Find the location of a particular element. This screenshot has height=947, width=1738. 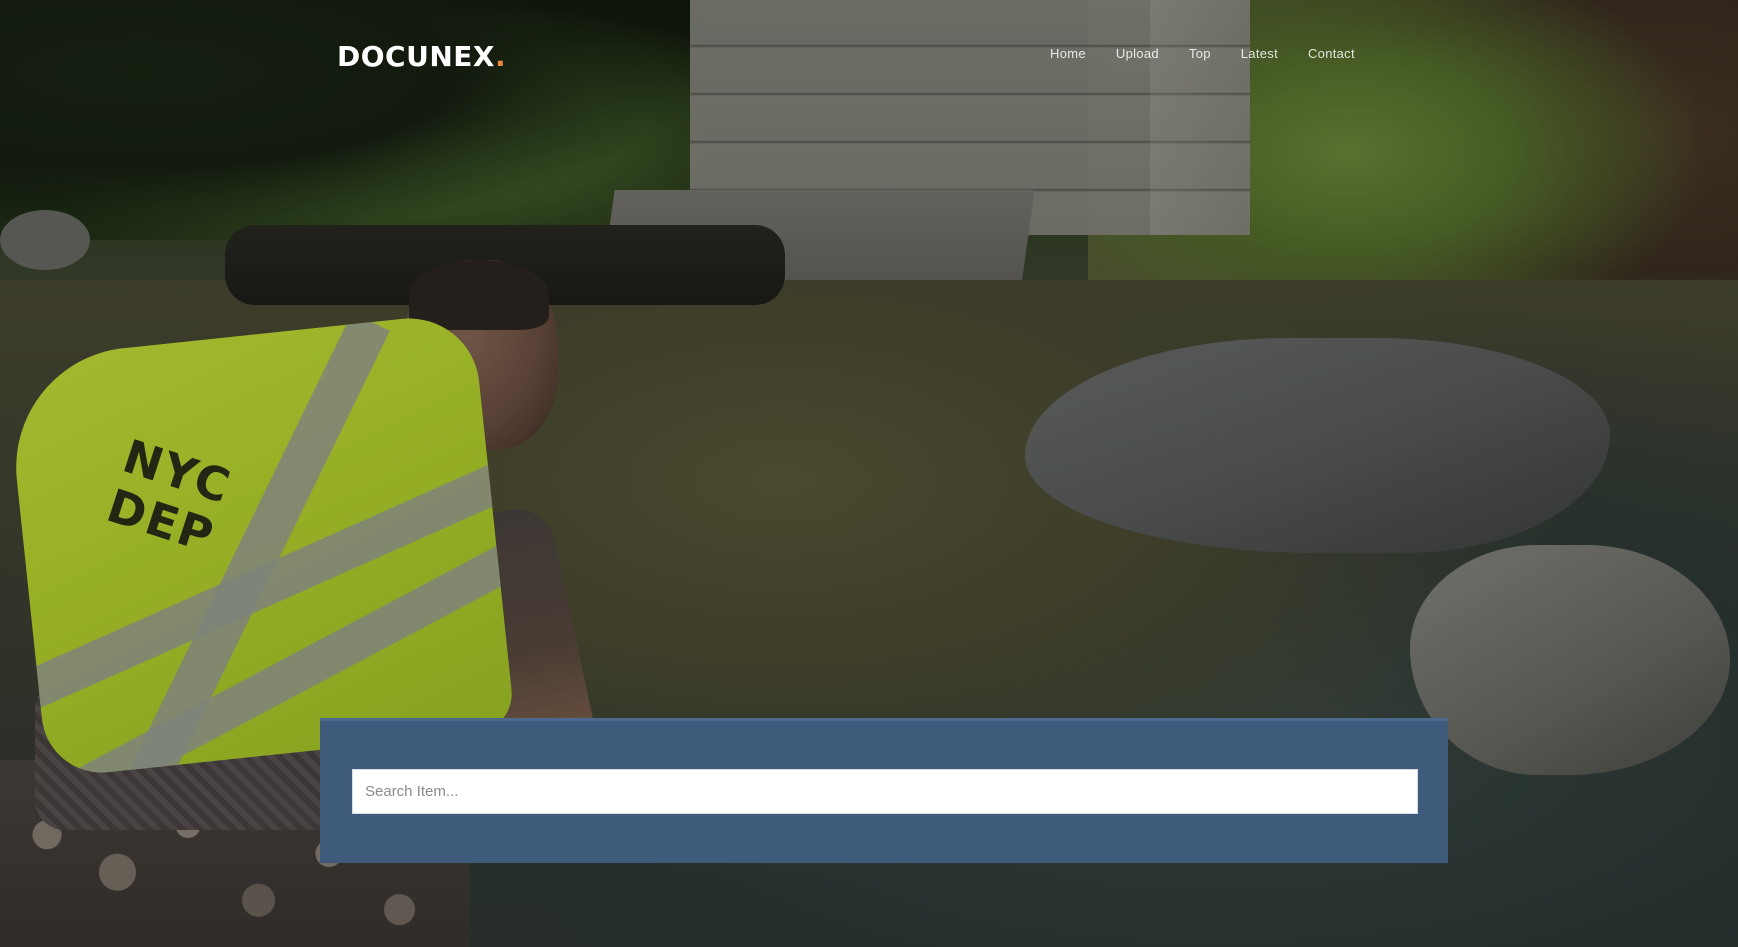

nav-home: Home is located at coordinates (1068, 53).